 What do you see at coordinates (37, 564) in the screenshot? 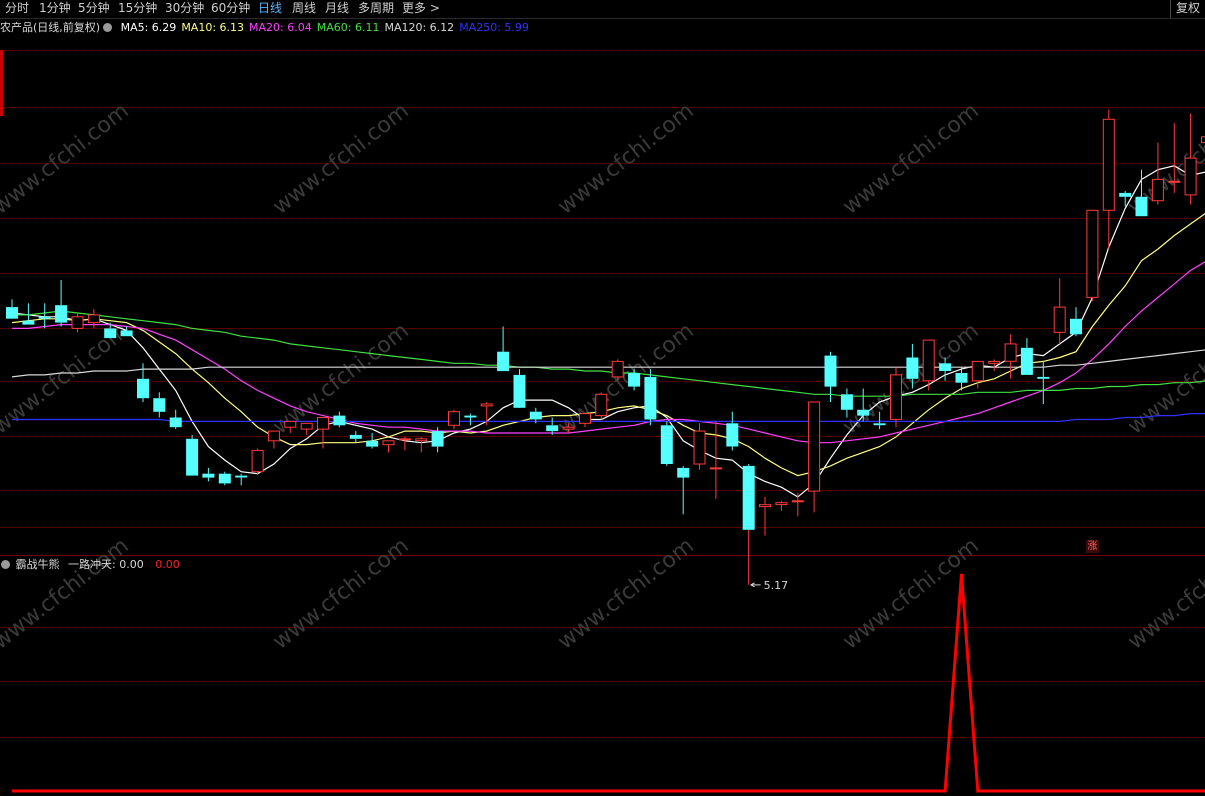
I see `indicator-name: 霸战牛熊` at bounding box center [37, 564].